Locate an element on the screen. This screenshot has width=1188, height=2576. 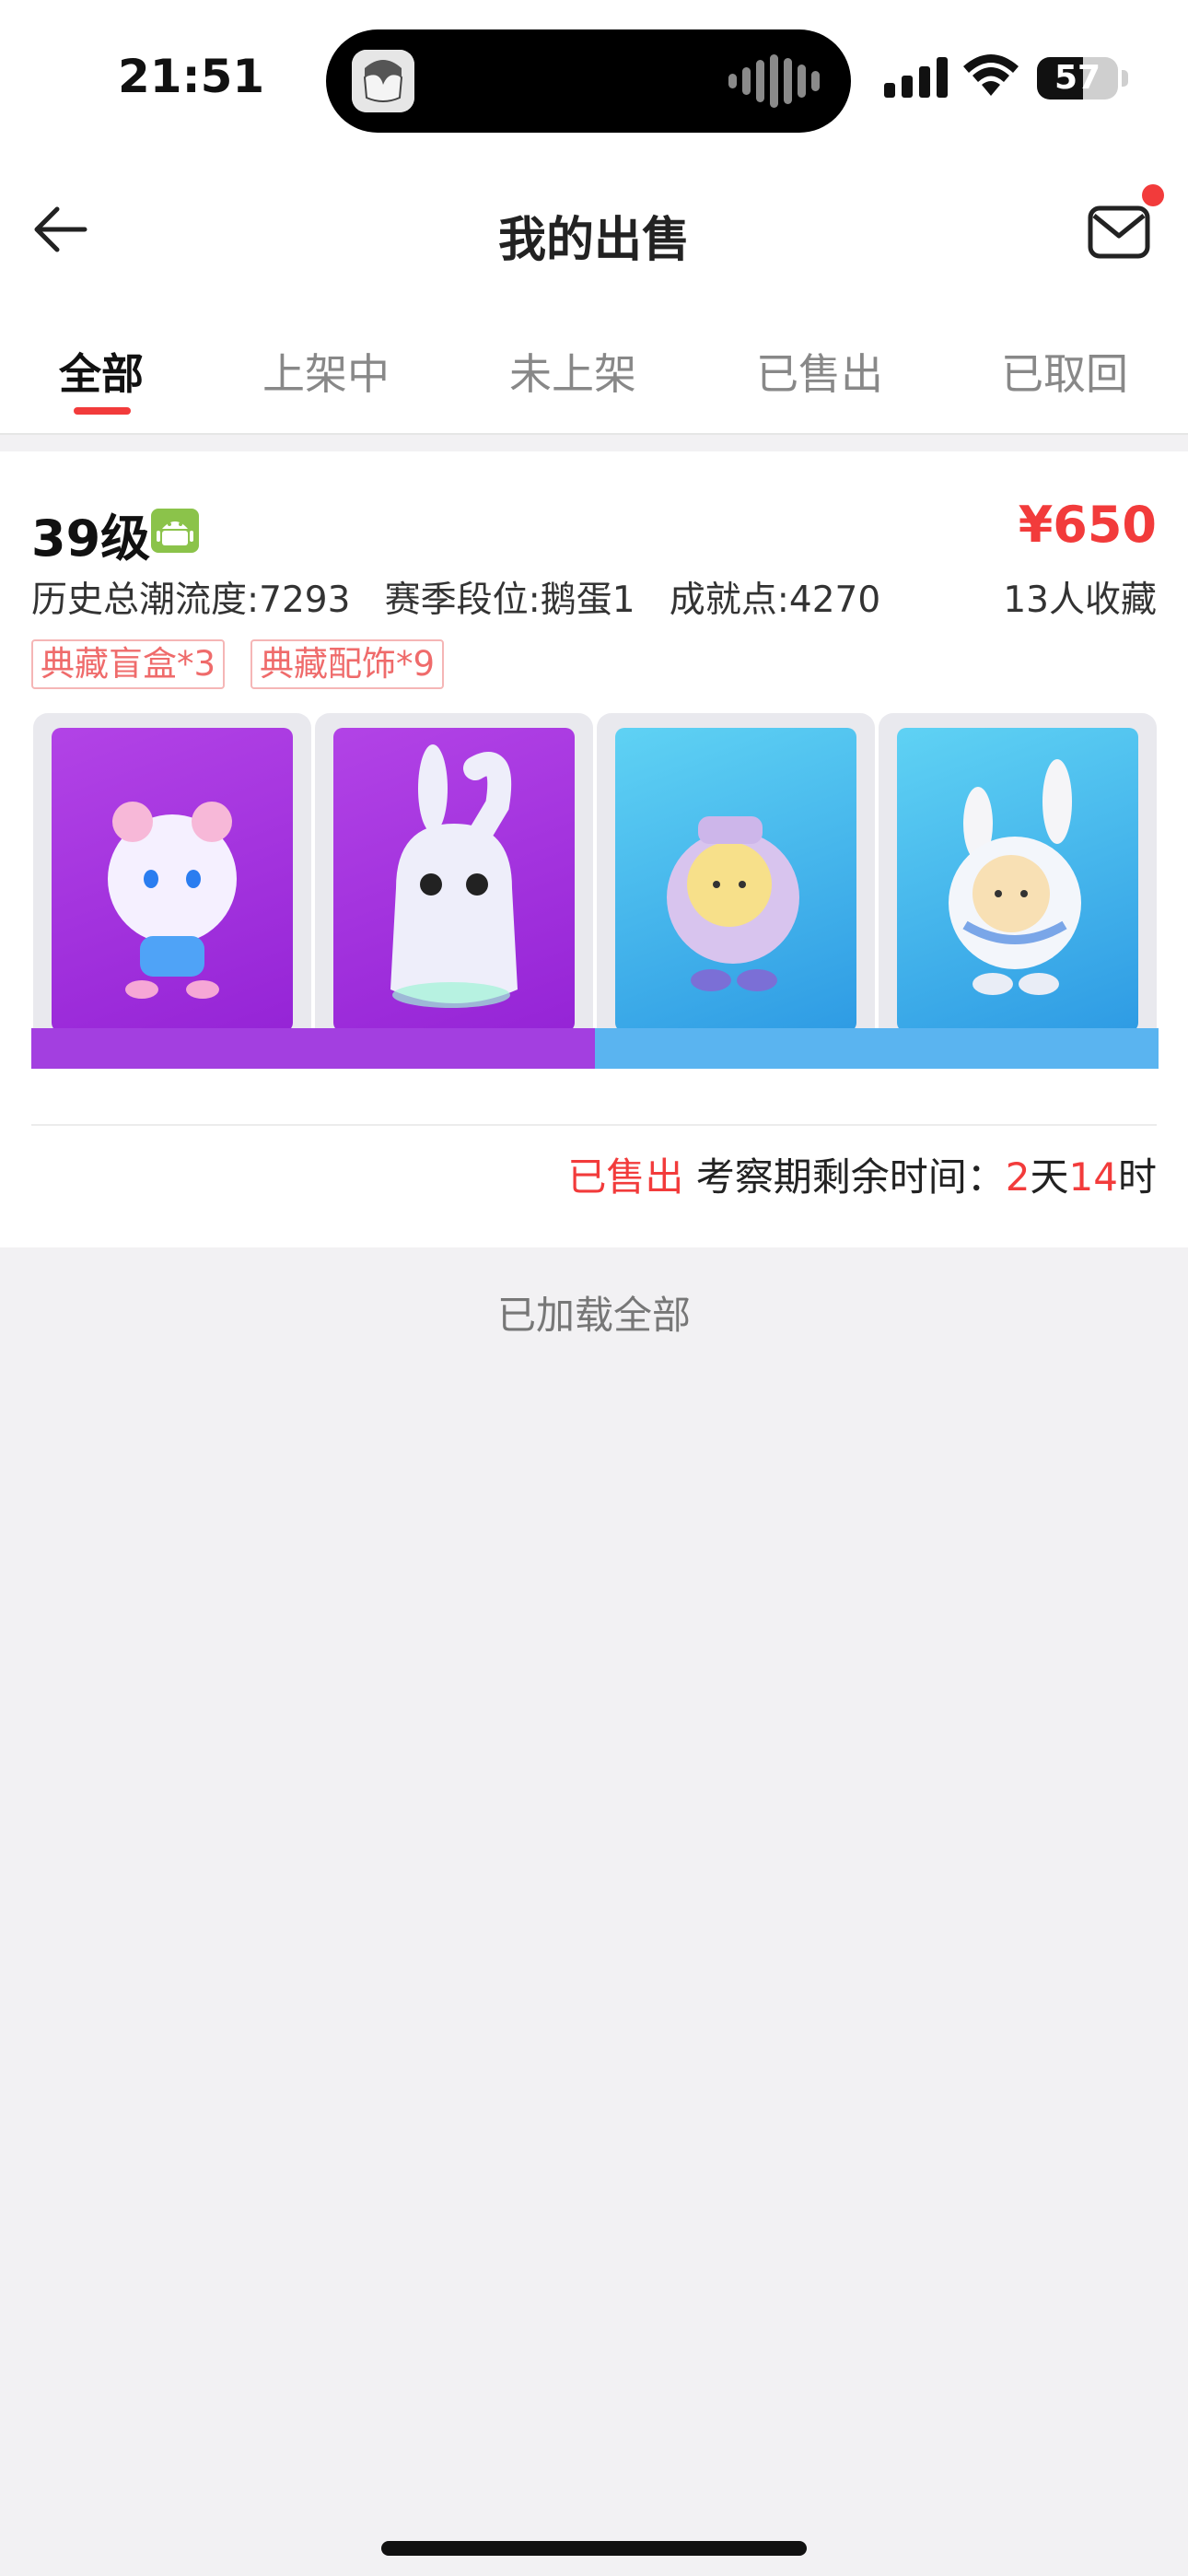
tab-sold: 已售出 is located at coordinates (820, 371).